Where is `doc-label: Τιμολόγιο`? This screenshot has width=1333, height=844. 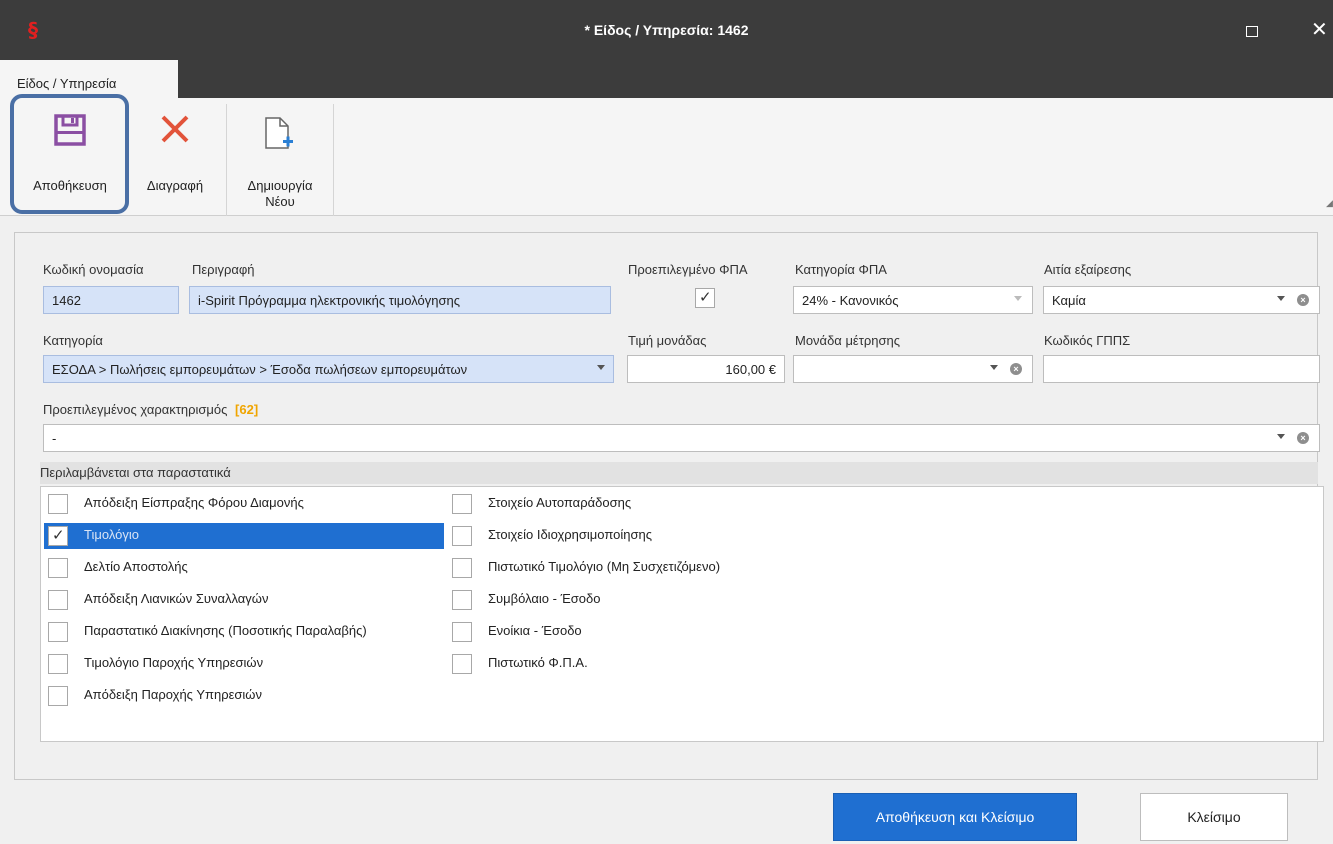
doc-label: Τιμολόγιο is located at coordinates (111, 534).